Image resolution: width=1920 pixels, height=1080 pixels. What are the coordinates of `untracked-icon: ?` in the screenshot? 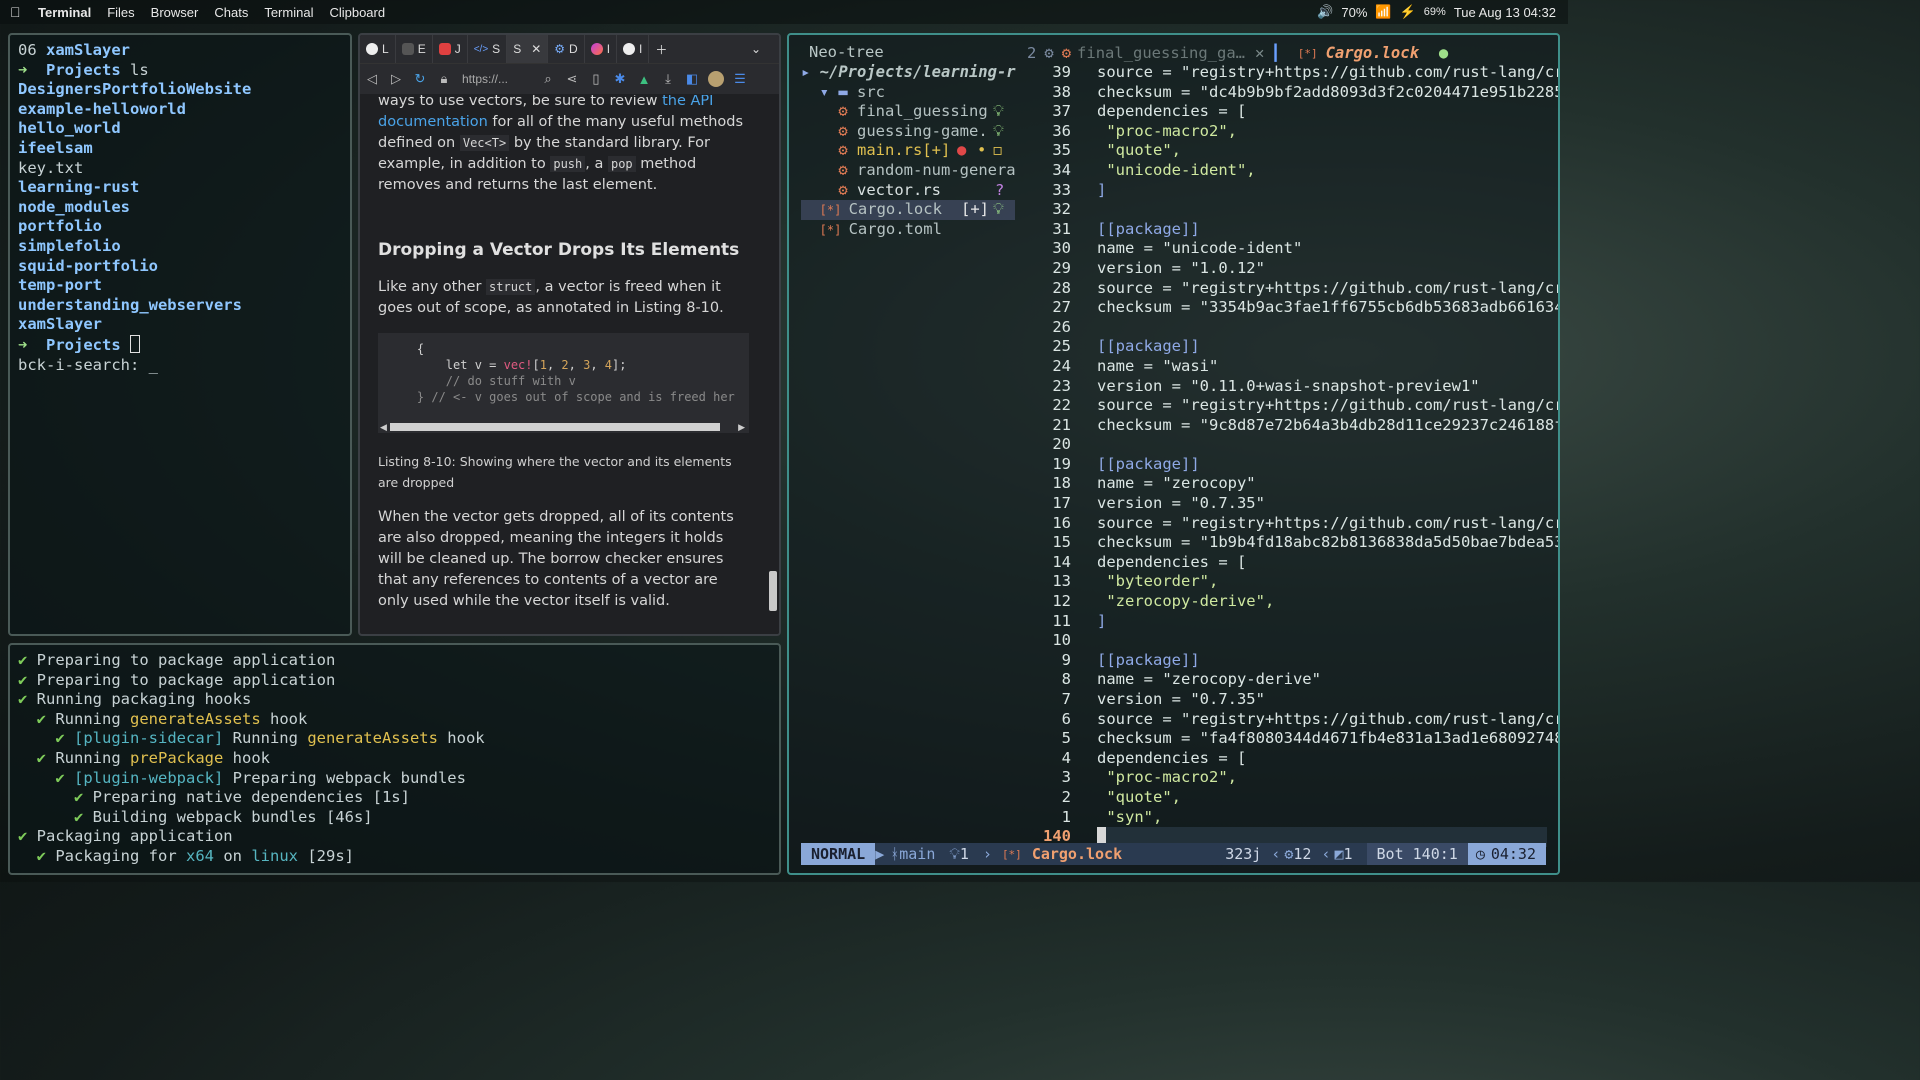 It's located at (1000, 189).